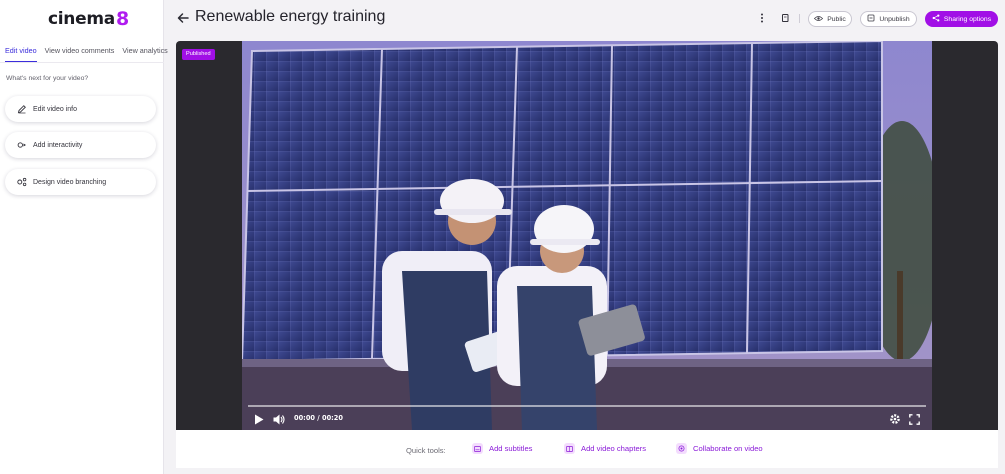 The width and height of the screenshot is (1005, 474). What do you see at coordinates (569, 448) in the screenshot?
I see `chapters-icon` at bounding box center [569, 448].